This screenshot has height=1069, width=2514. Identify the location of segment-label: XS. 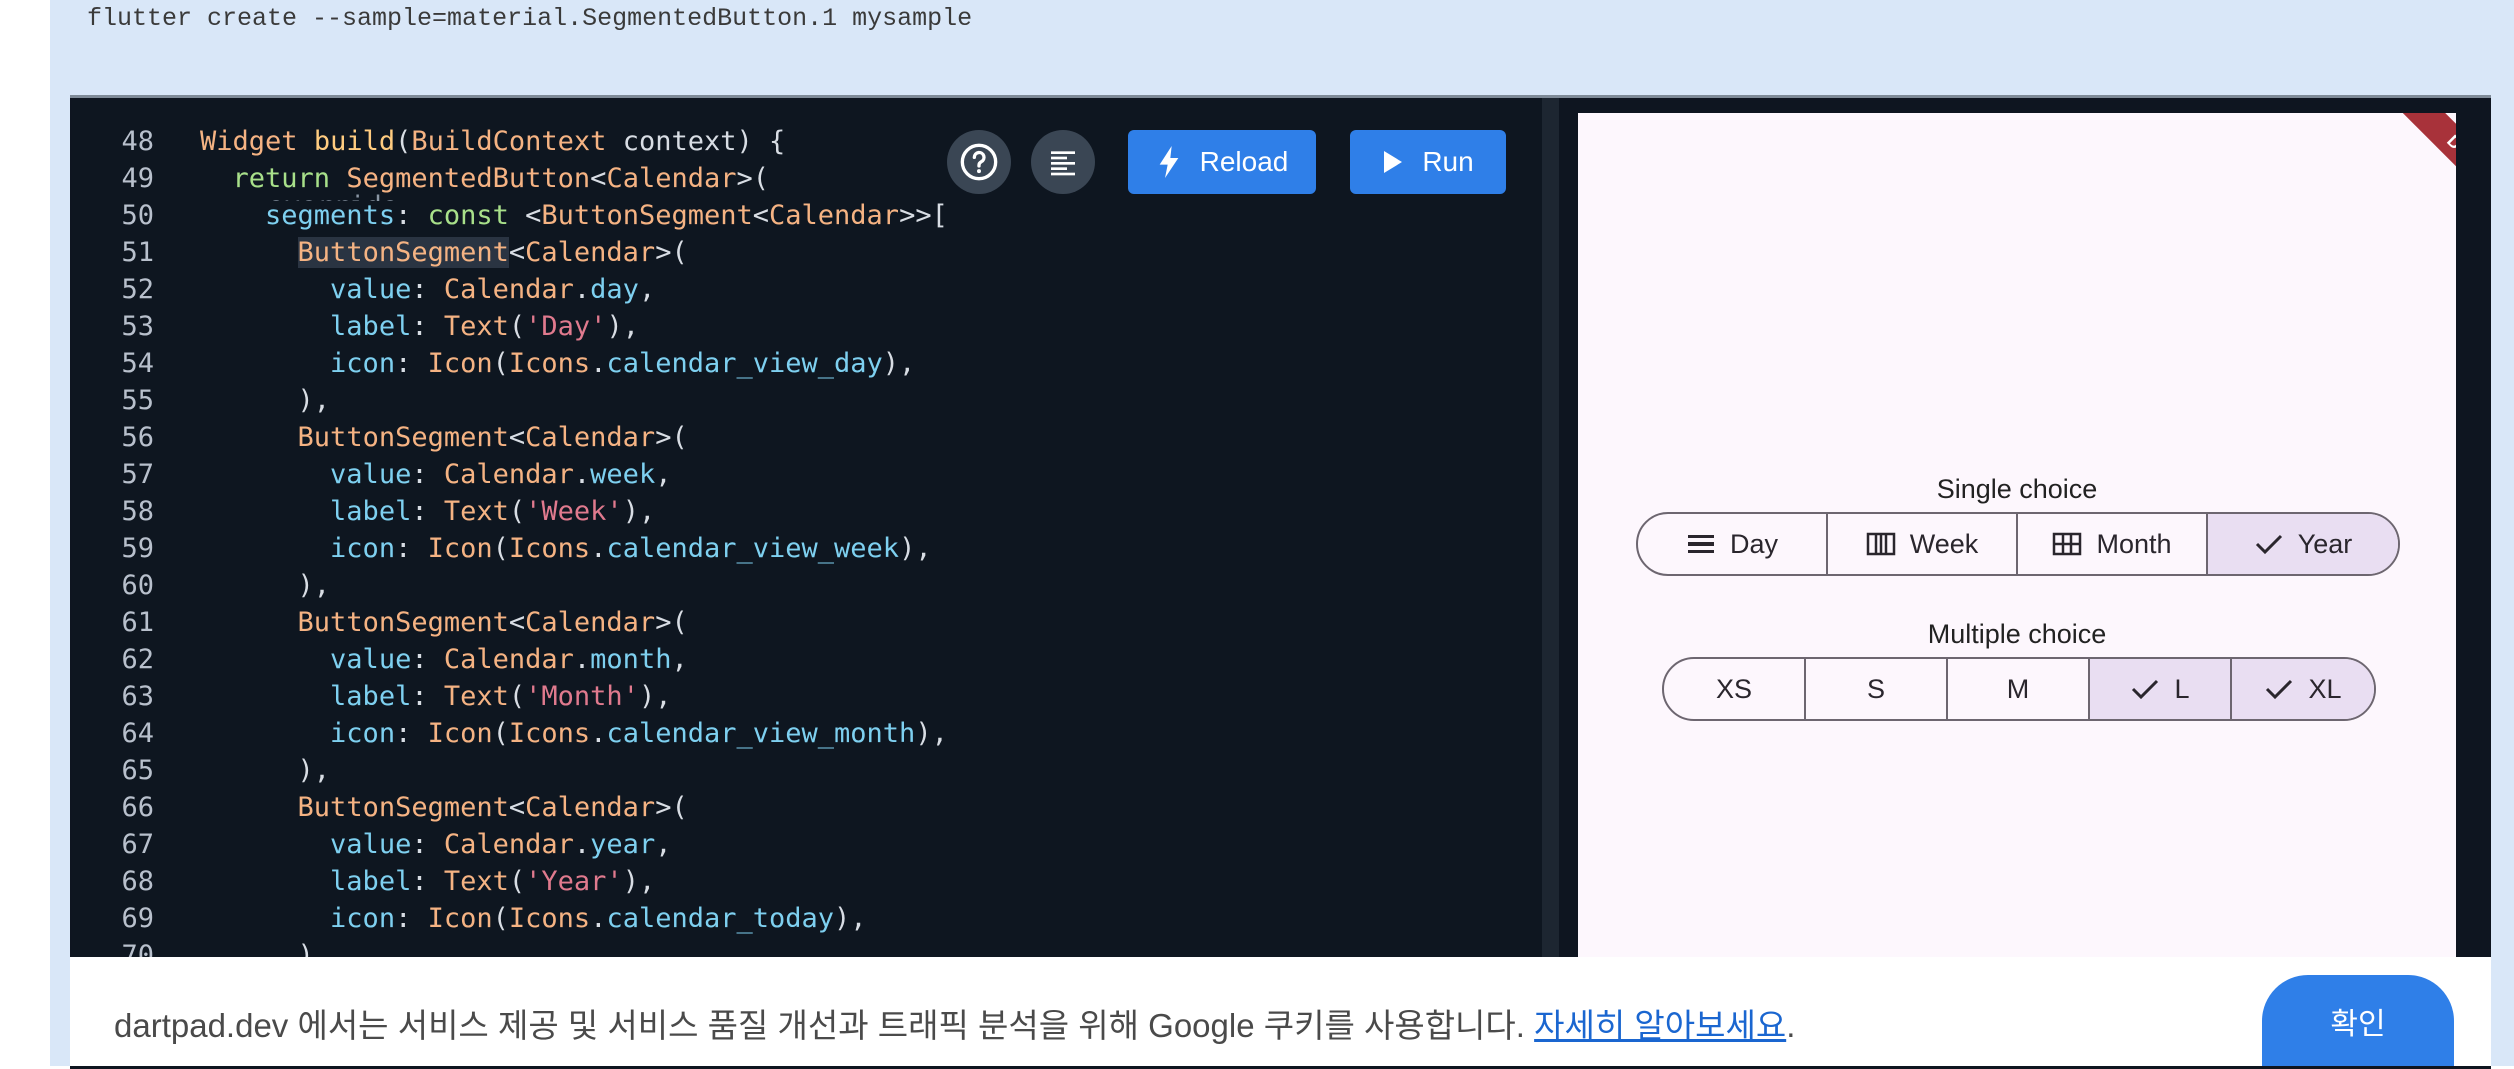
(1734, 688).